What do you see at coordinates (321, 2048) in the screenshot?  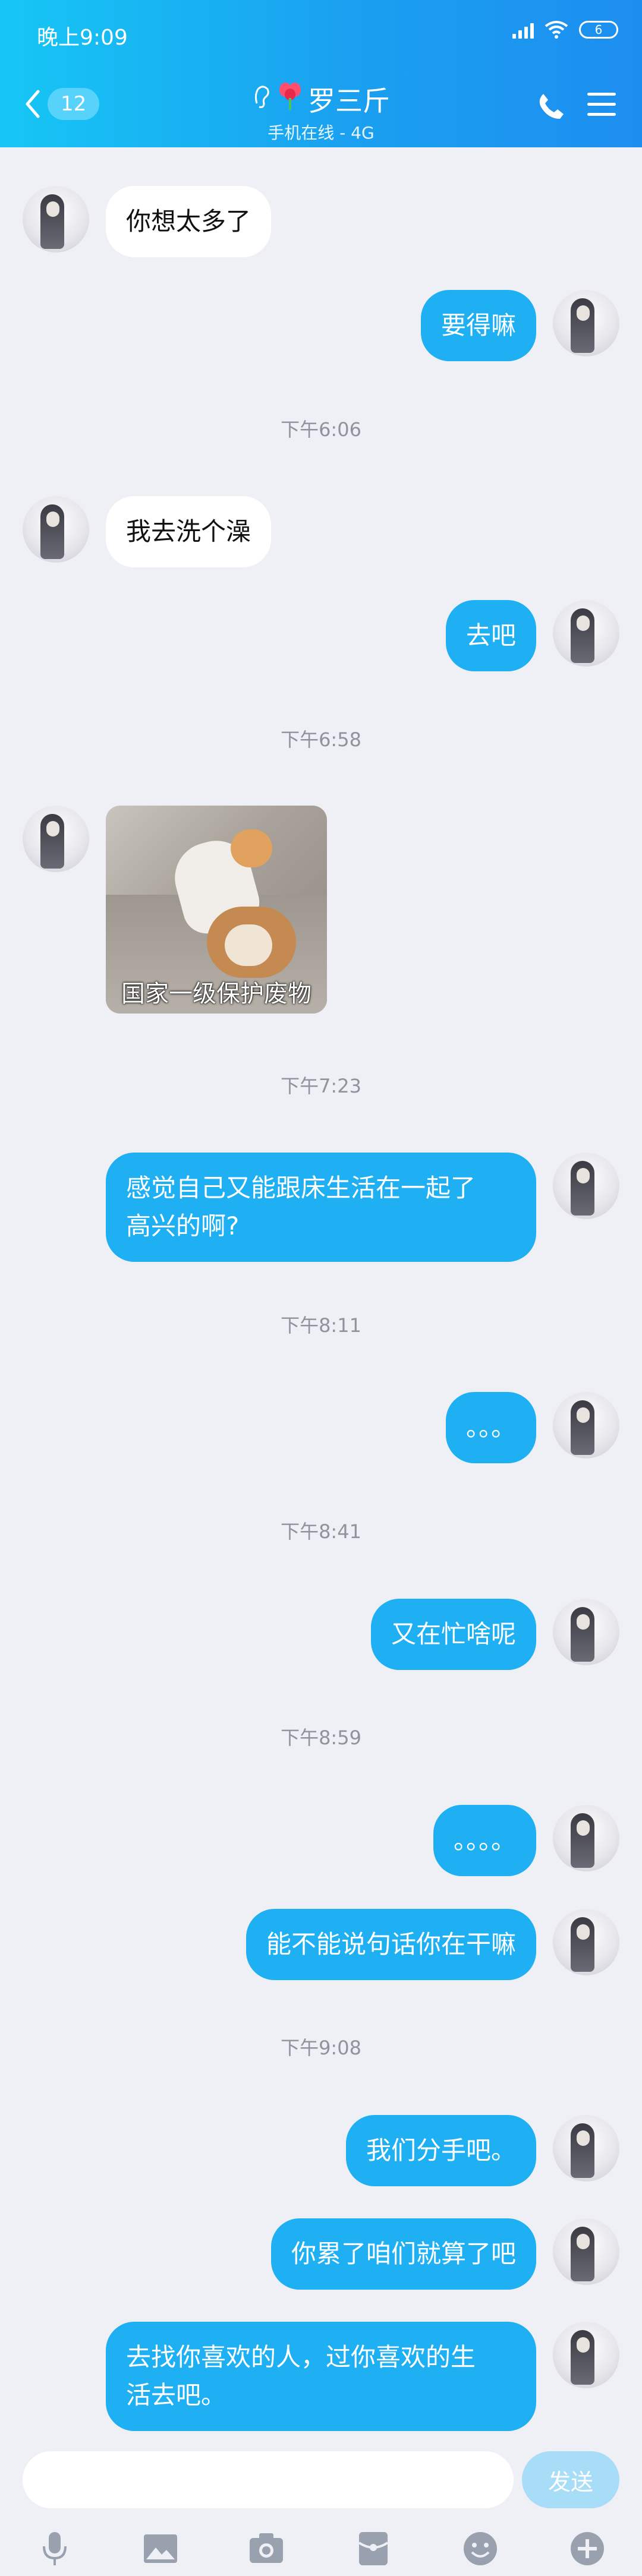 I see `timestamp: 下午9:08` at bounding box center [321, 2048].